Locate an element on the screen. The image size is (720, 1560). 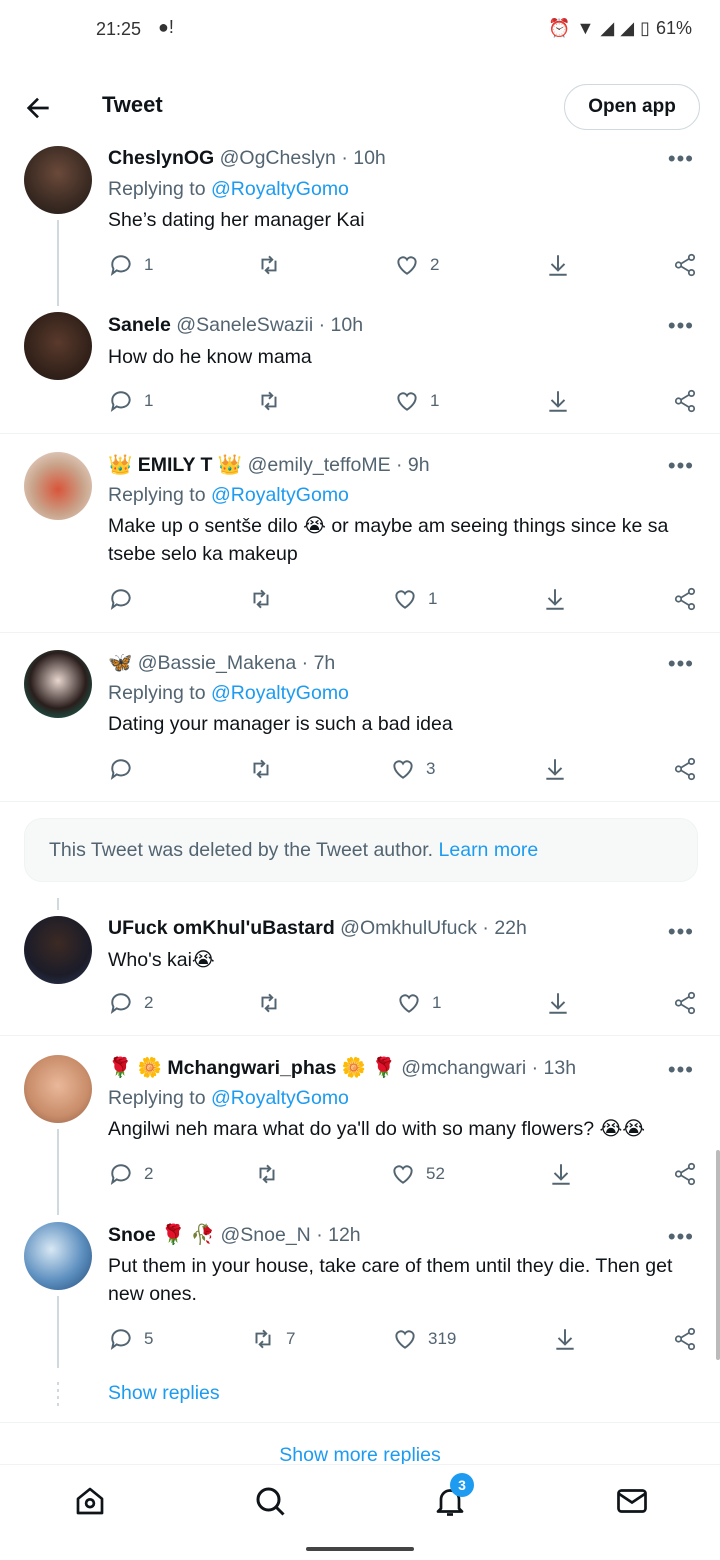
back-arrow-icon is located at coordinates (38, 108).